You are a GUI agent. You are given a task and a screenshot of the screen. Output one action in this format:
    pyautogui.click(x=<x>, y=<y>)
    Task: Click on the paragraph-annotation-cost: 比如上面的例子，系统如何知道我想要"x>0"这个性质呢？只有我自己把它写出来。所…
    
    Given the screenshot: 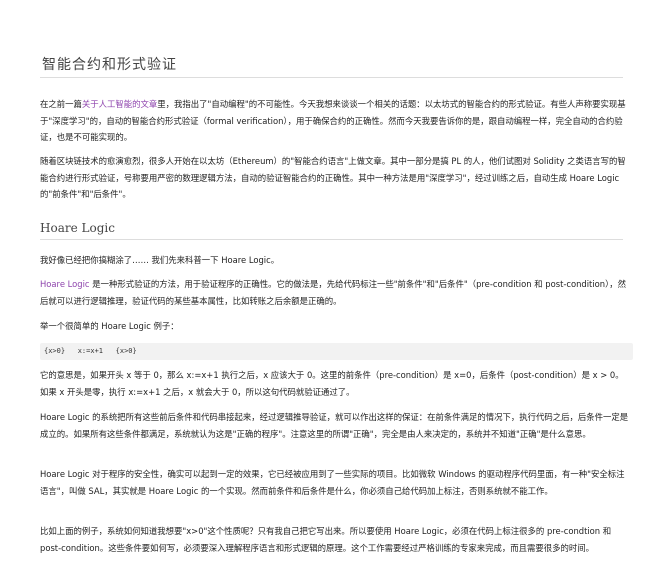 What is the action you would take?
    pyautogui.click(x=326, y=539)
    